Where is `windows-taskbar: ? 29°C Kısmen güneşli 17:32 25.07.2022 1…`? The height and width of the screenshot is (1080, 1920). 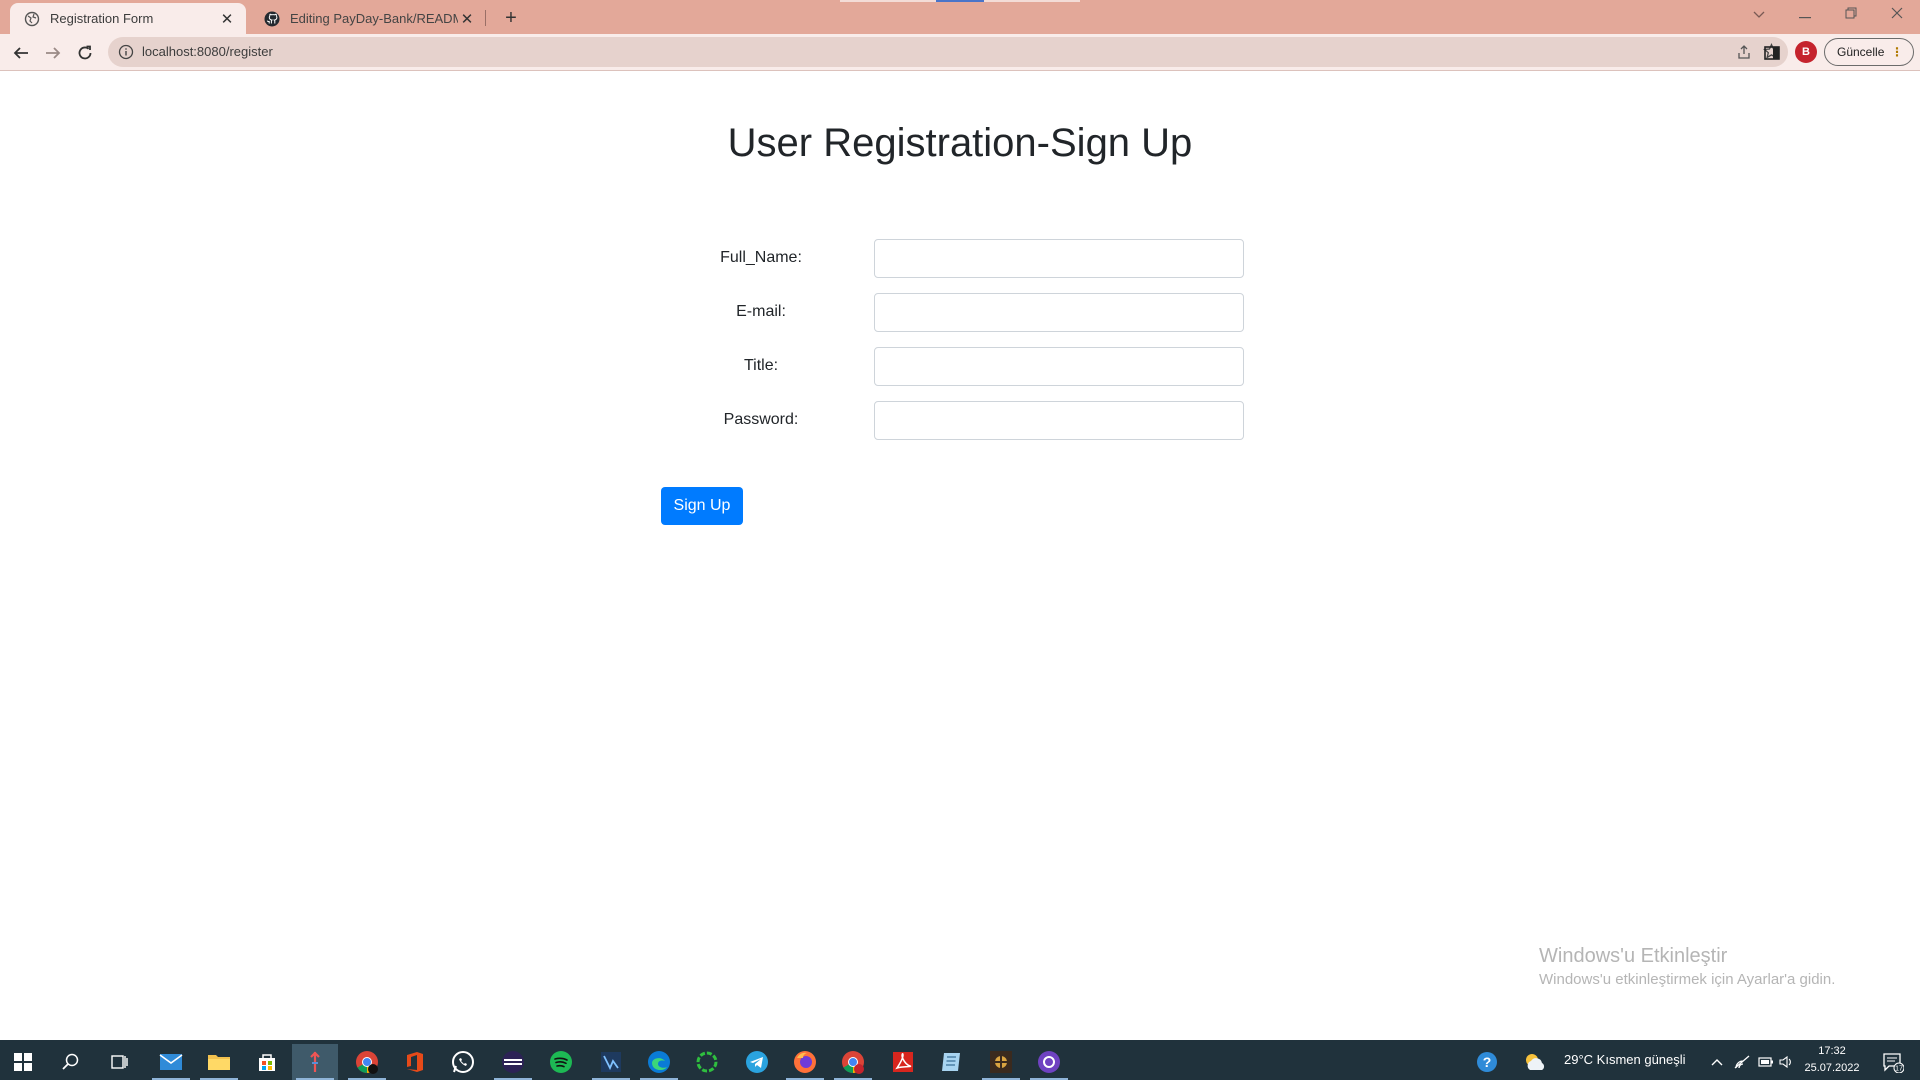
windows-taskbar: ? 29°C Kısmen güneşli 17:32 25.07.2022 1… is located at coordinates (960, 1060).